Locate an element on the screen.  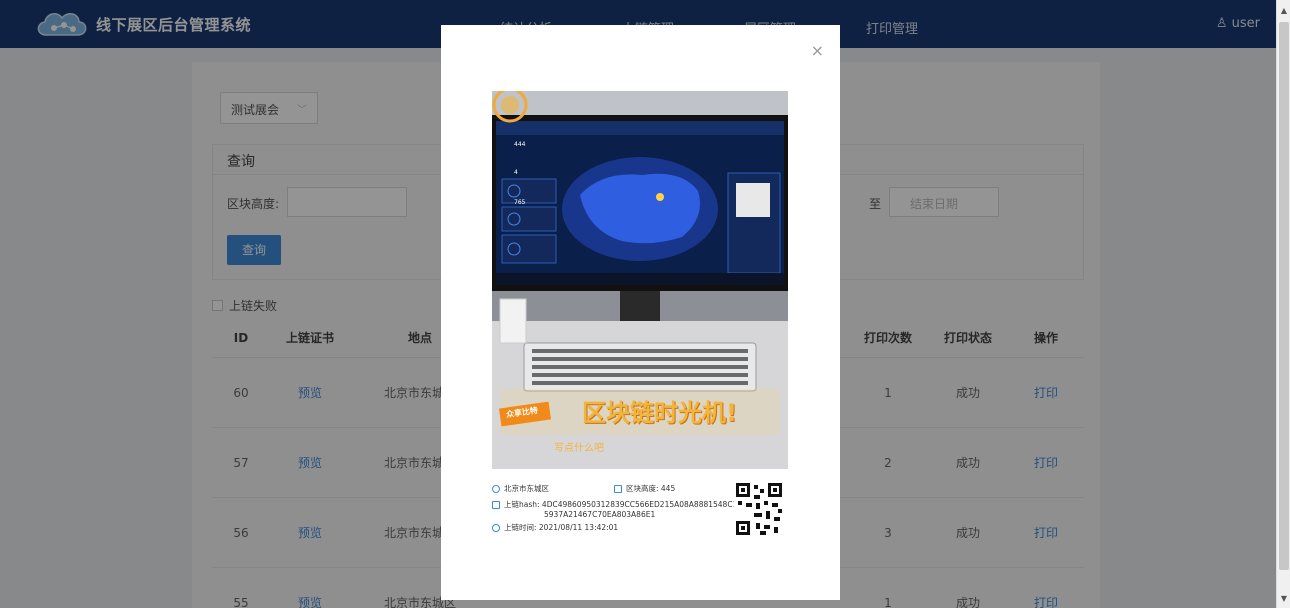
photo-caption: 写点什么吧 is located at coordinates (579, 448).